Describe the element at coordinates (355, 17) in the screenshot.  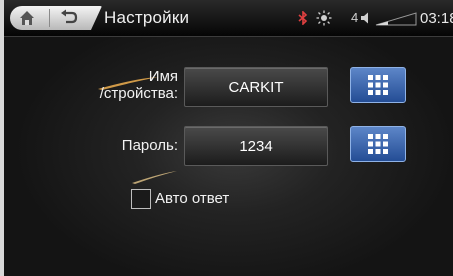
I see `signal-number: 4` at that location.